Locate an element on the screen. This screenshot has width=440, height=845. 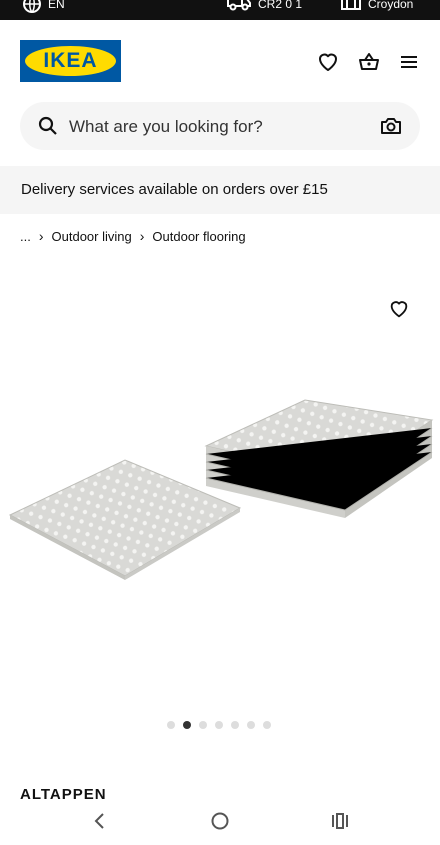
basket-icon is located at coordinates (369, 62).